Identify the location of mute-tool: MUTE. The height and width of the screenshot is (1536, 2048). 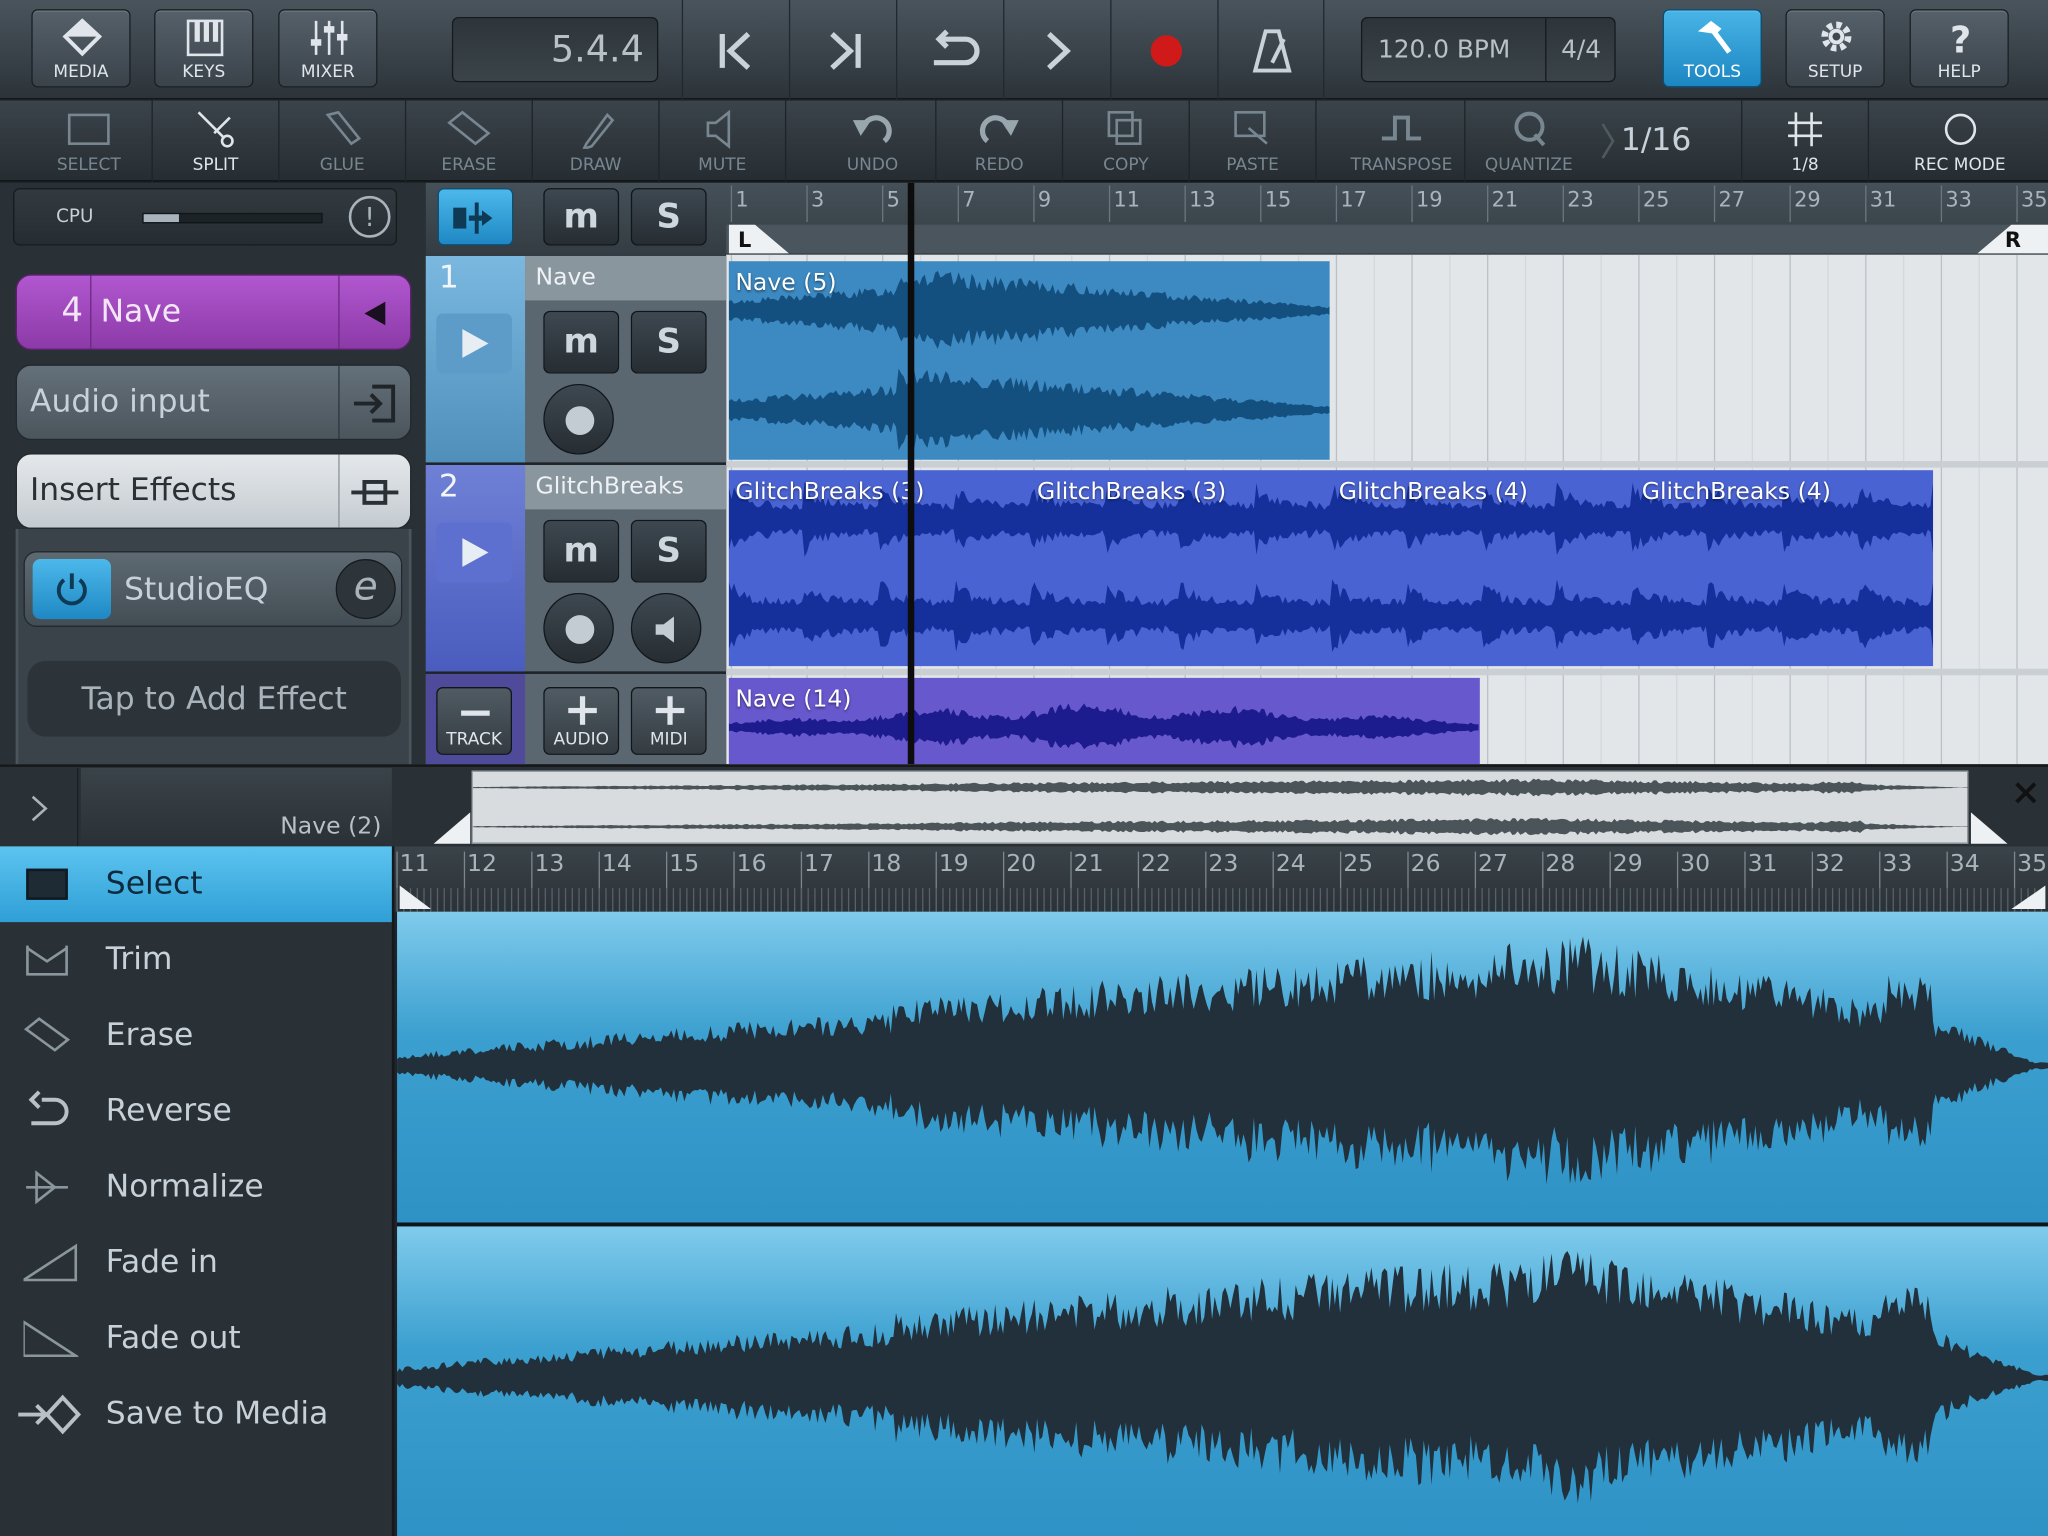
(723, 141).